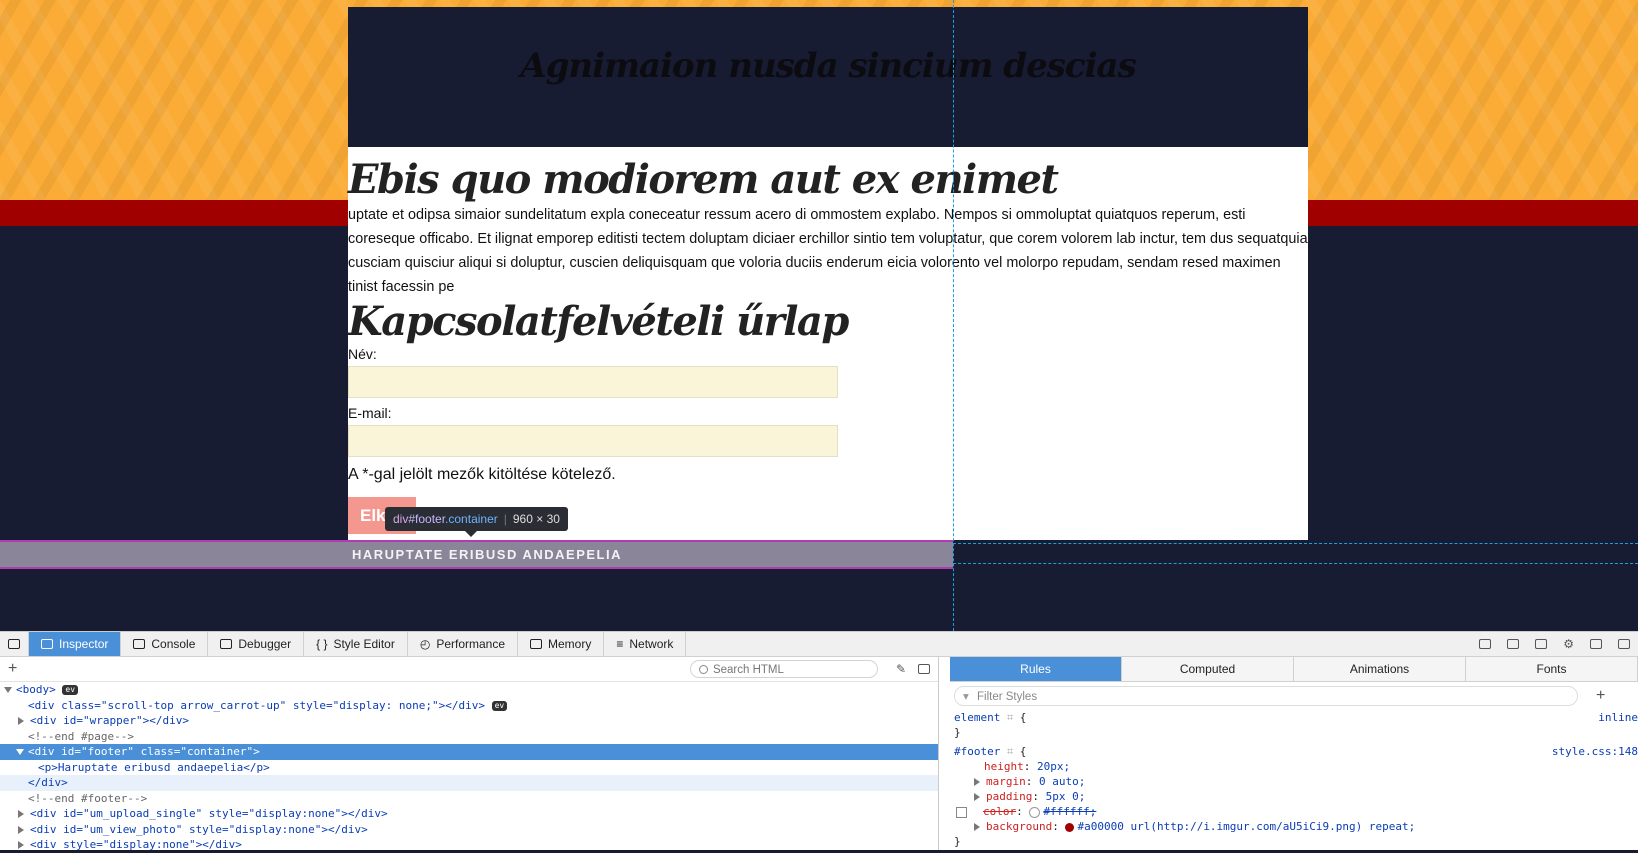 The height and width of the screenshot is (853, 1638). I want to click on tree-line-wrapper: <div id="wrapper"></div>, so click(469, 721).